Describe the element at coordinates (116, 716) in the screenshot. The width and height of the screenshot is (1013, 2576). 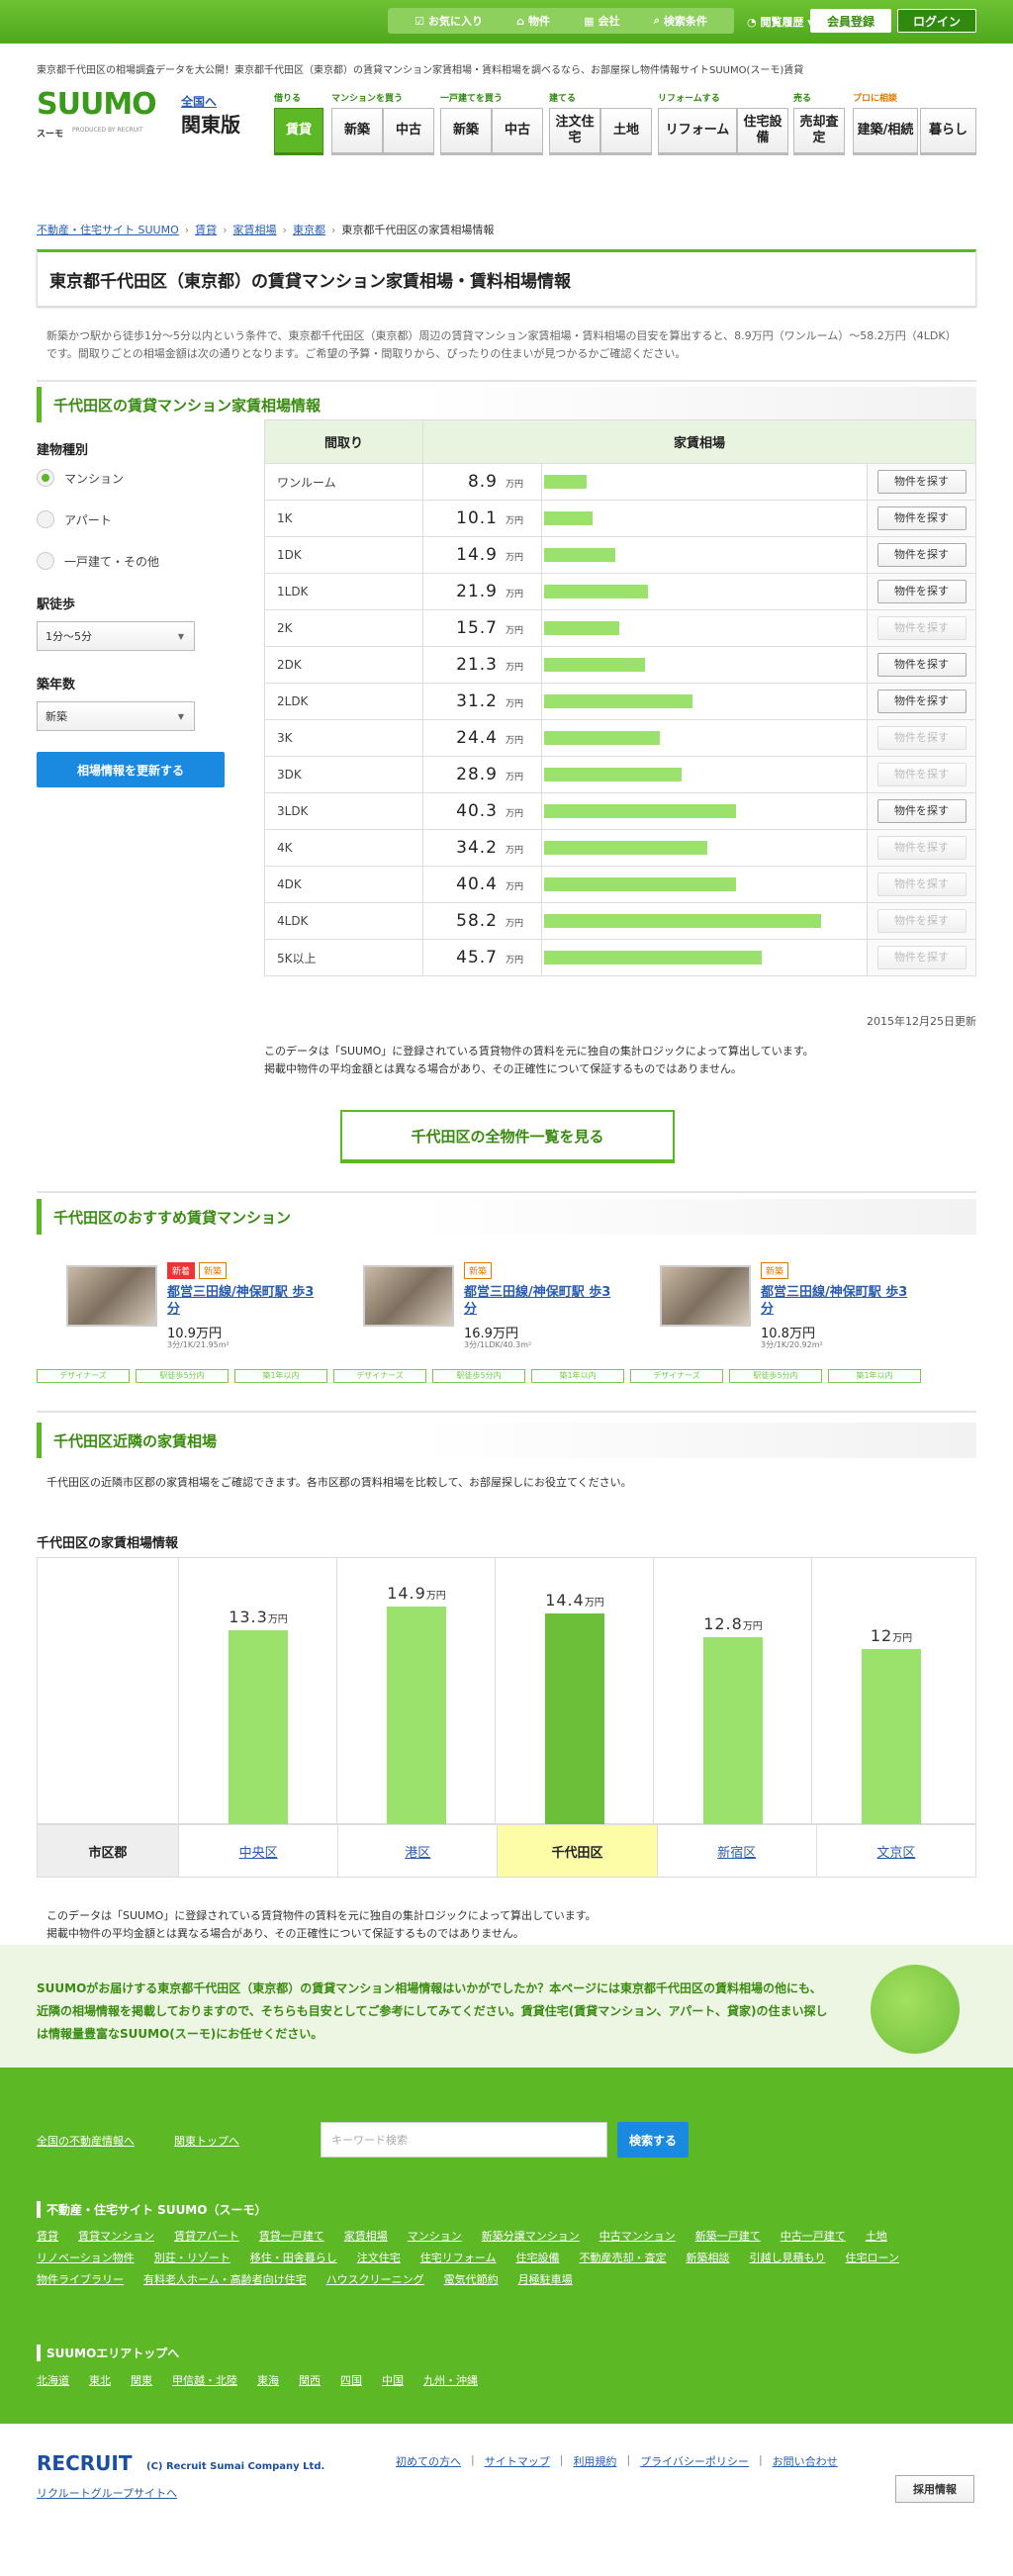
I see `age-select: 新築` at that location.